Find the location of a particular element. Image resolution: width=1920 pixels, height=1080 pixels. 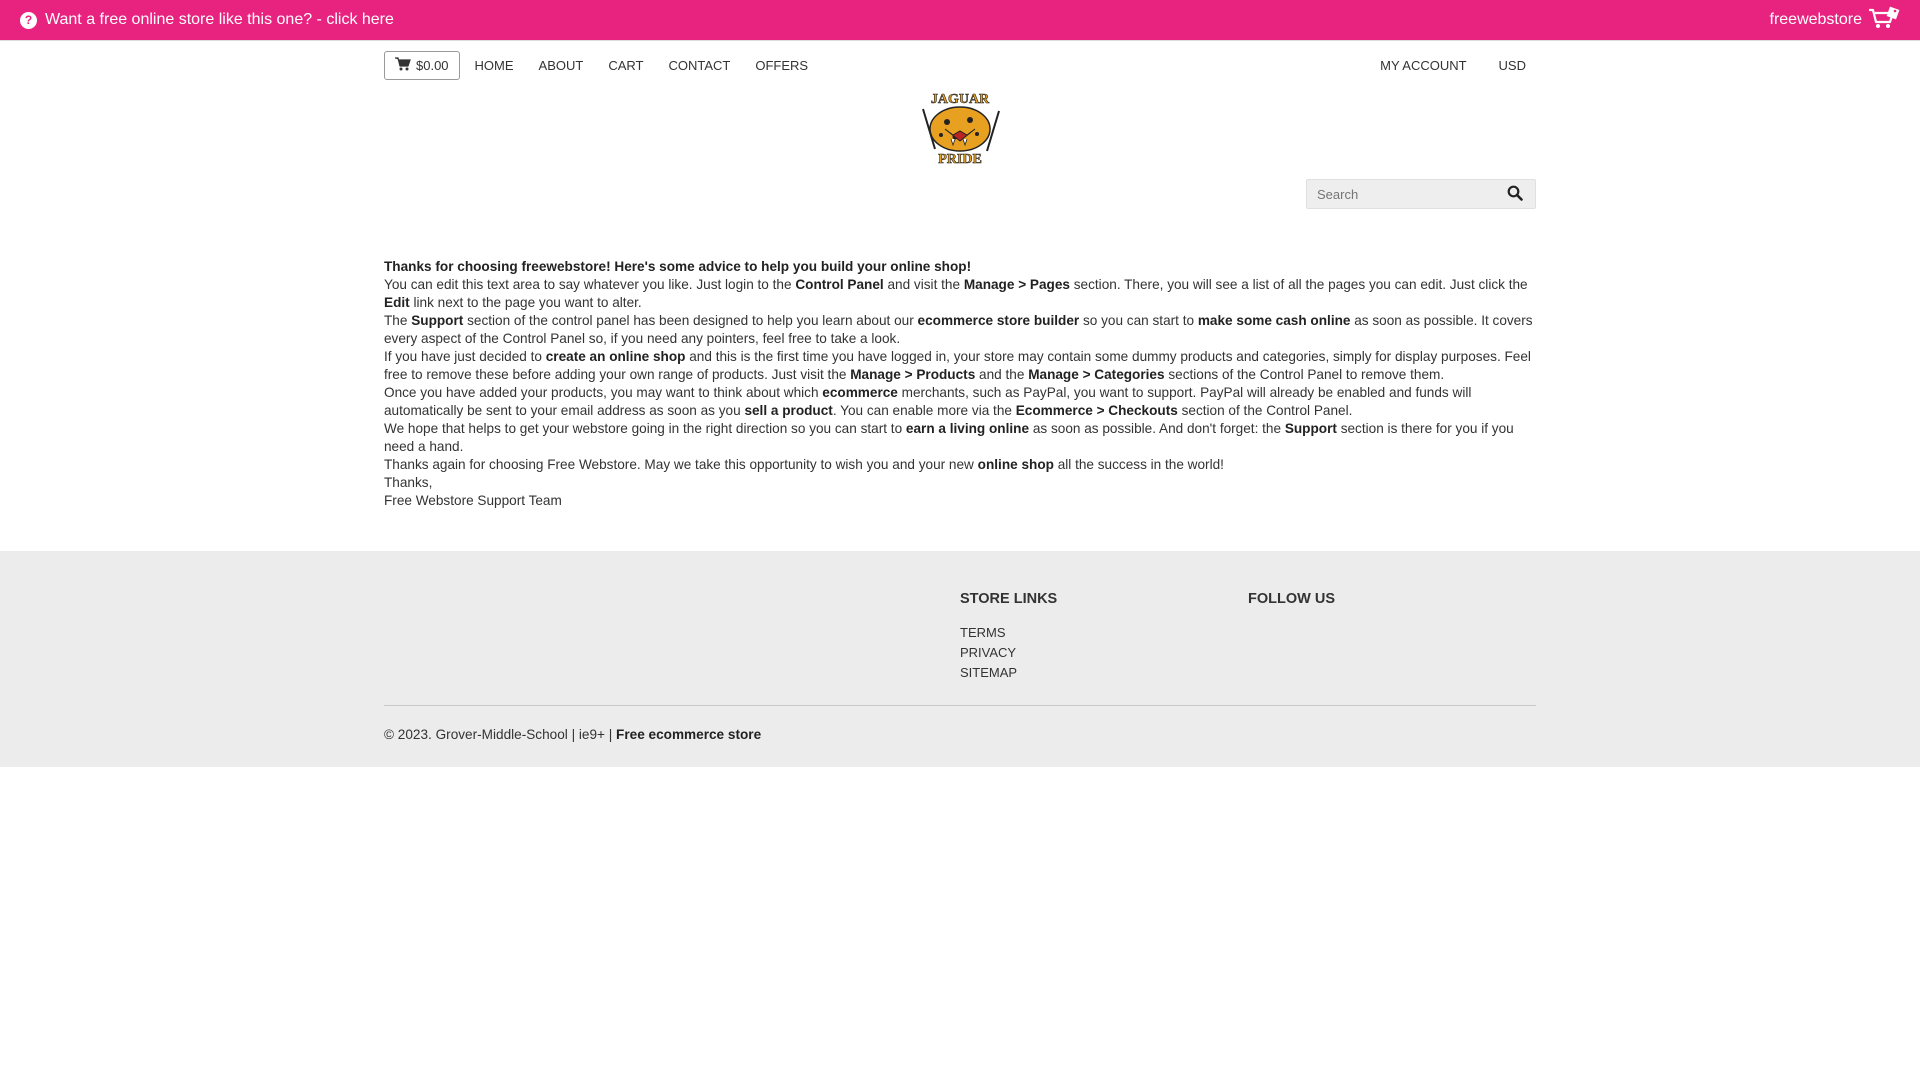

footer-link-privacy: PRIVACY is located at coordinates (1008, 653).